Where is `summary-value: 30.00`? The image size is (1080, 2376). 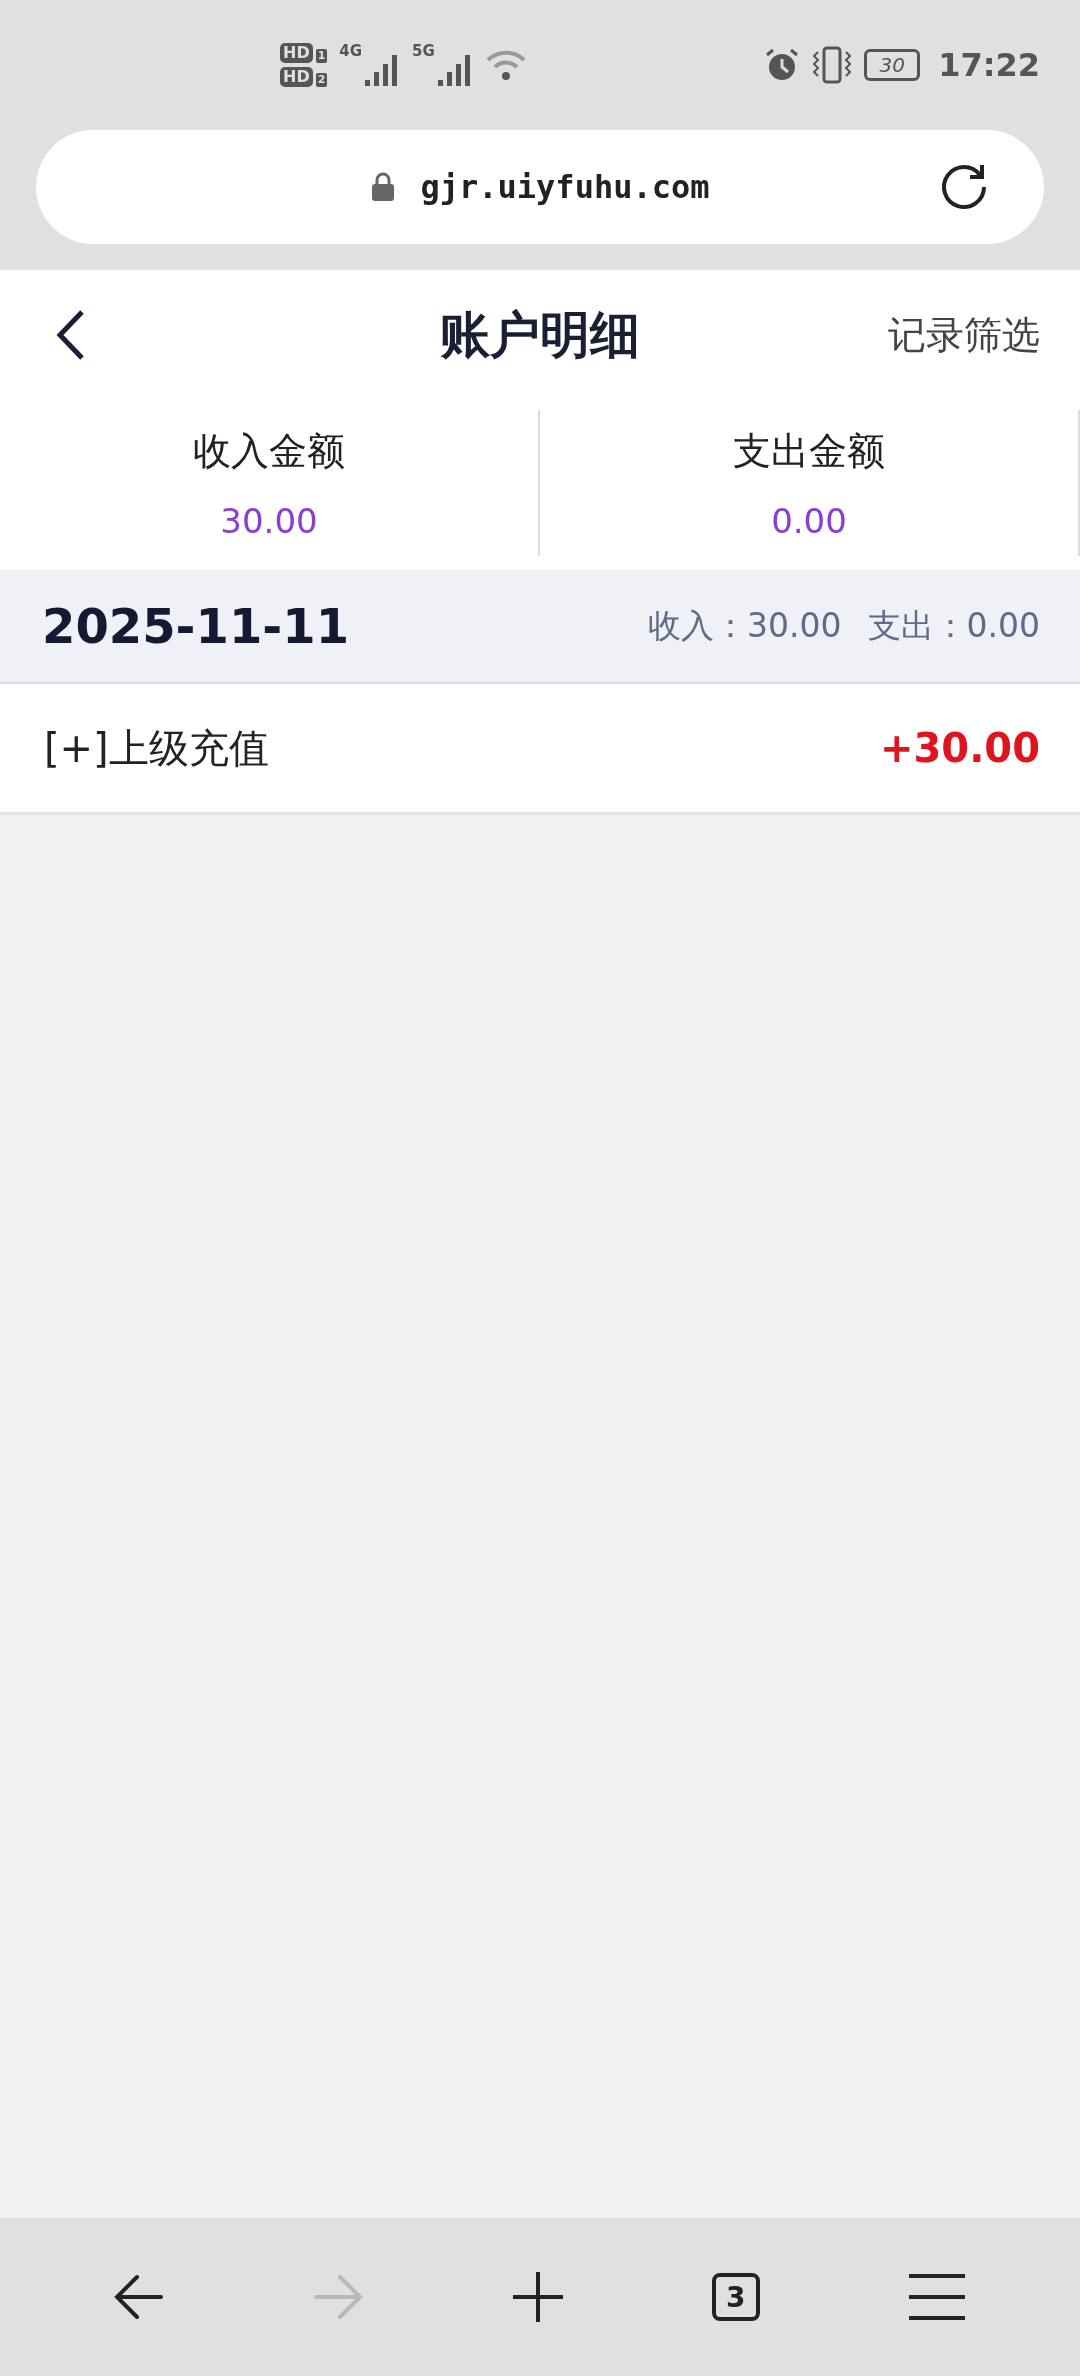 summary-value: 30.00 is located at coordinates (269, 520).